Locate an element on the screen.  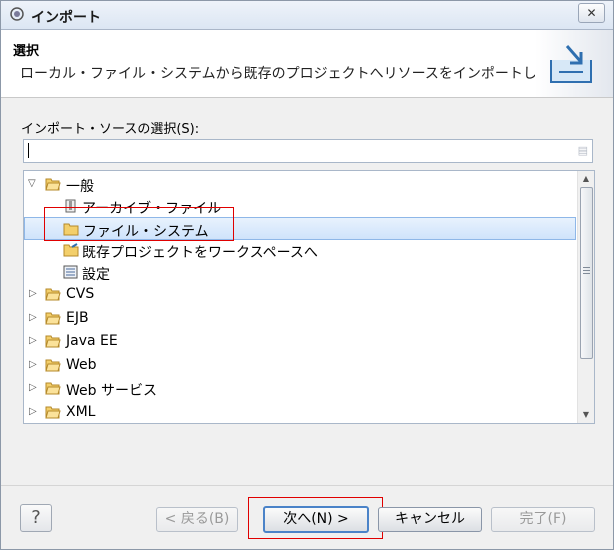
wizard-banner is located at coordinates (574, 63).